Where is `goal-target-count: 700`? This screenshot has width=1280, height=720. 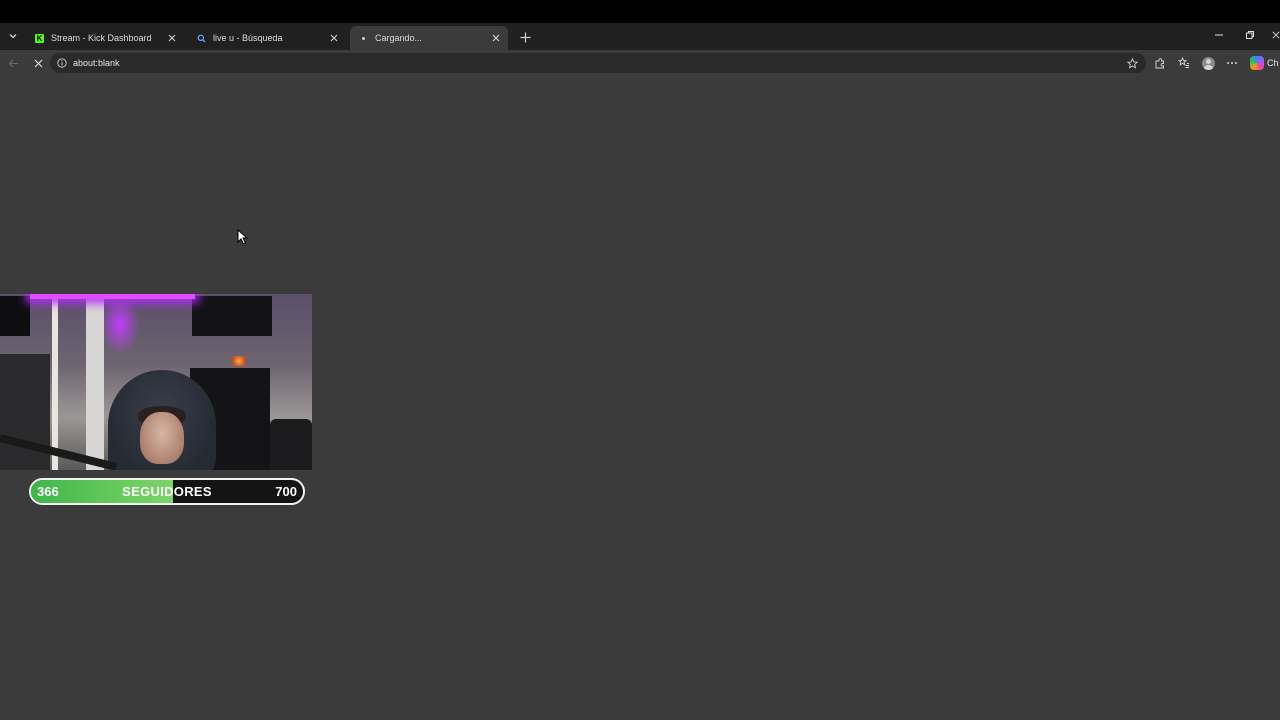 goal-target-count: 700 is located at coordinates (286, 491).